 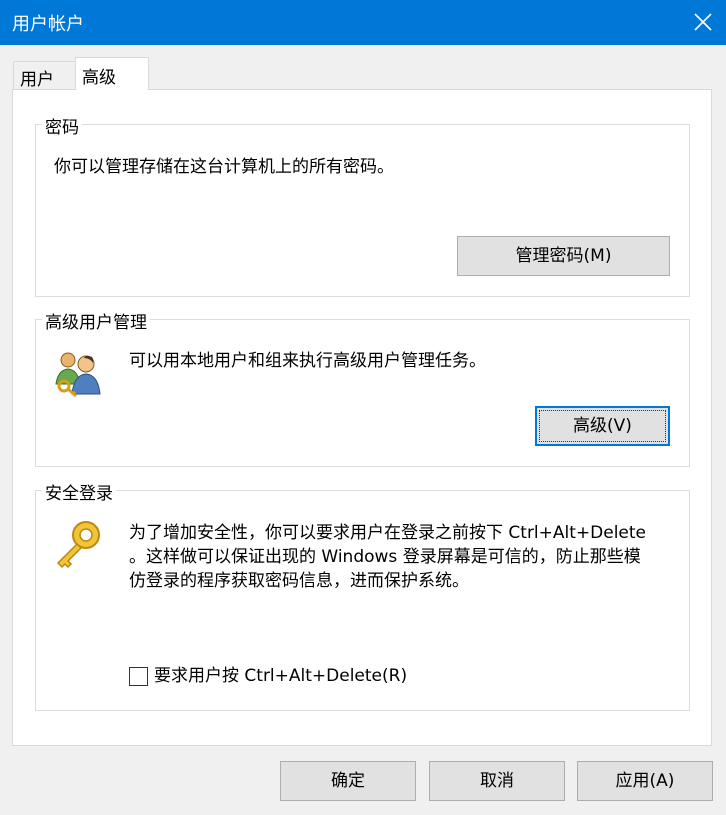 I want to click on password-description: 你可以管理存储在这台计算机上的所有密码。, so click(x=224, y=167).